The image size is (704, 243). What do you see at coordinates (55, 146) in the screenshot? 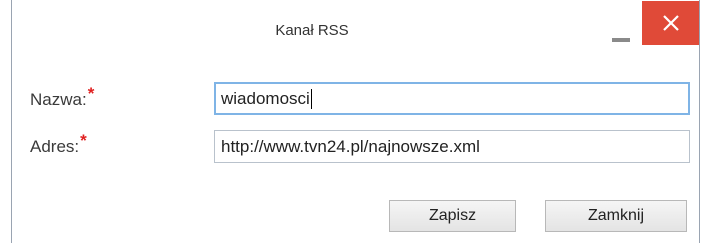
I see `address-label-text: Adres:` at bounding box center [55, 146].